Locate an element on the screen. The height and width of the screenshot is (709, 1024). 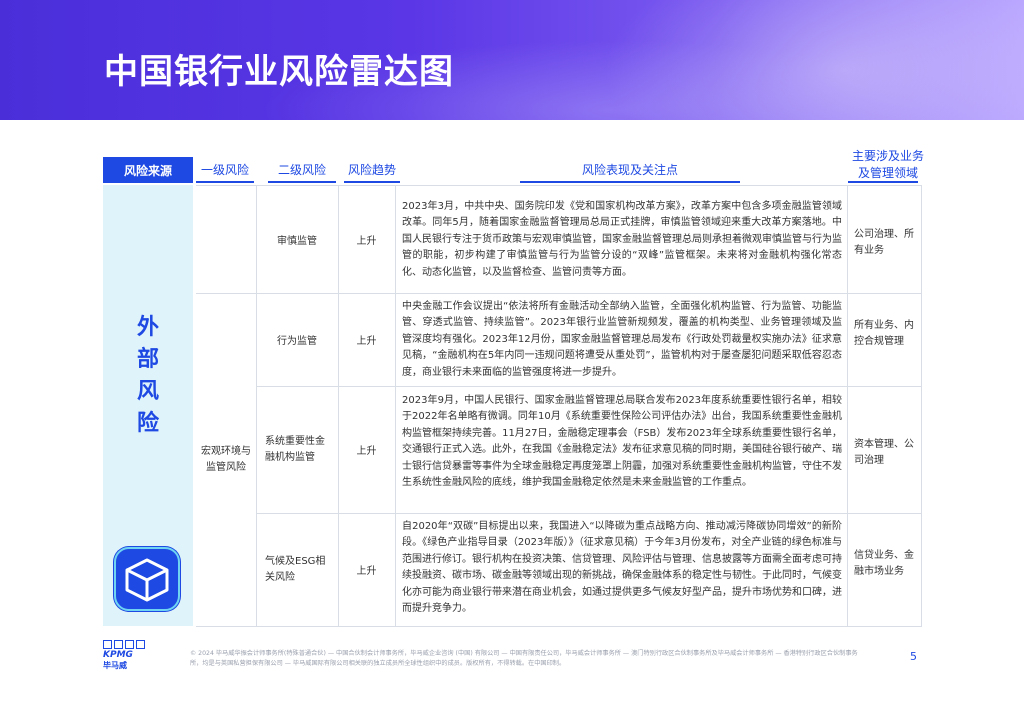
risk-source-label-text: 外部风险 is located at coordinates (148, 375).